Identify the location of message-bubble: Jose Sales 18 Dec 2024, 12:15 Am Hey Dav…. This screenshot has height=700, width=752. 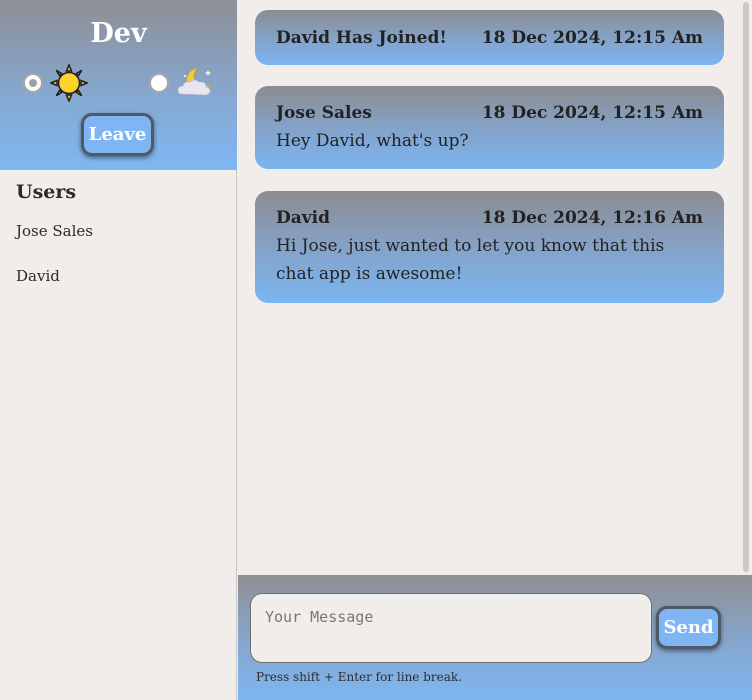
(489, 127).